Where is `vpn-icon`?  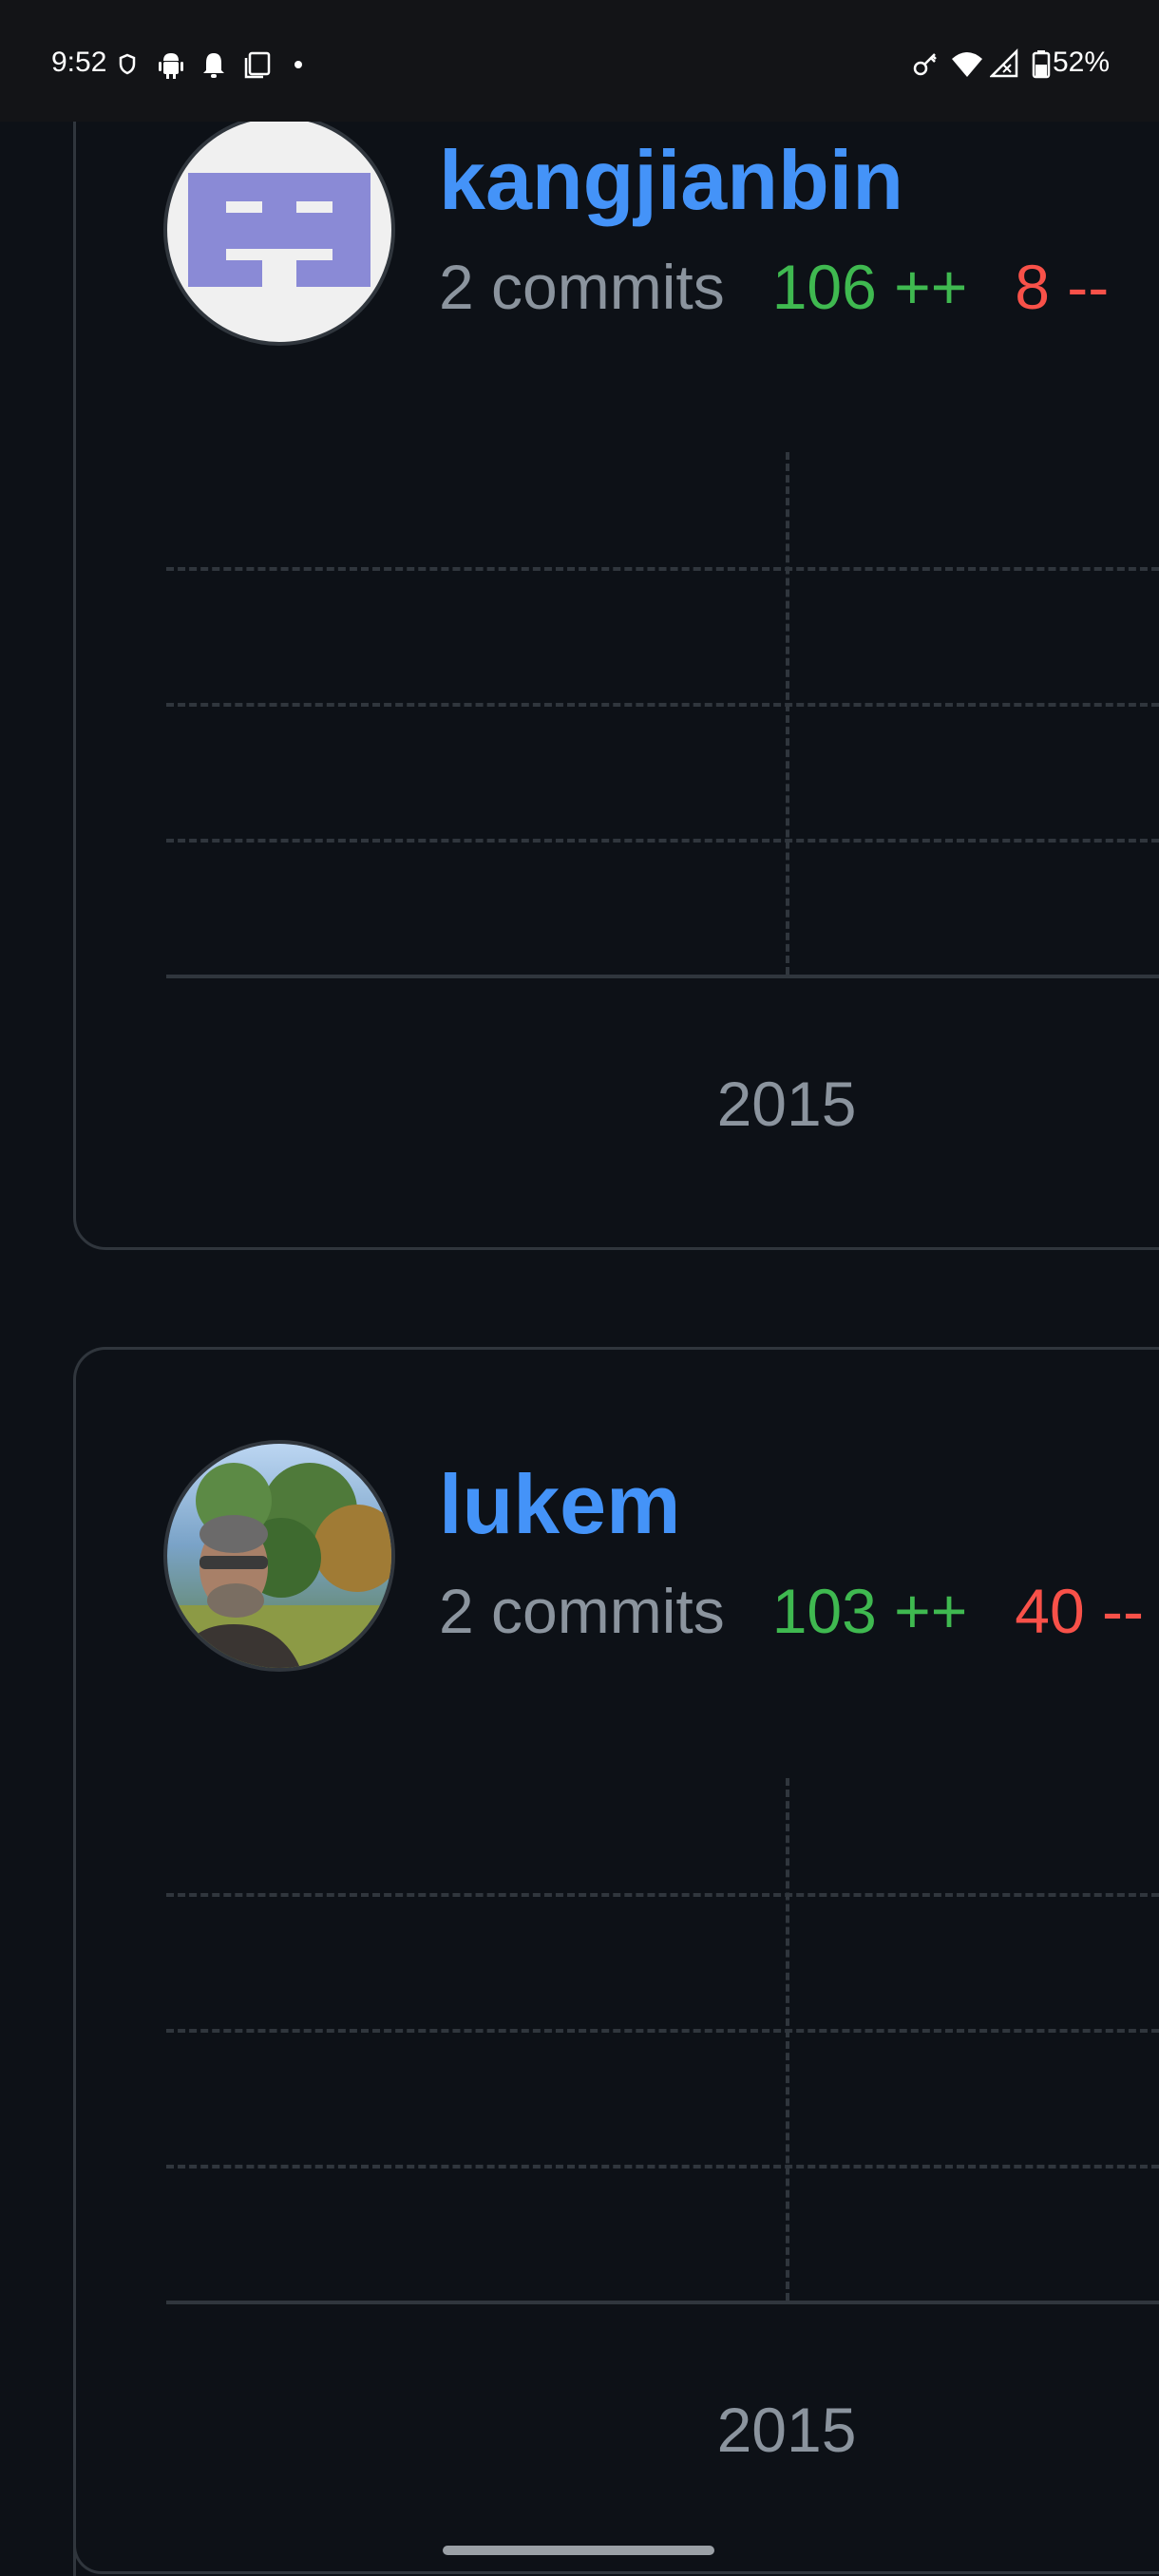 vpn-icon is located at coordinates (127, 64).